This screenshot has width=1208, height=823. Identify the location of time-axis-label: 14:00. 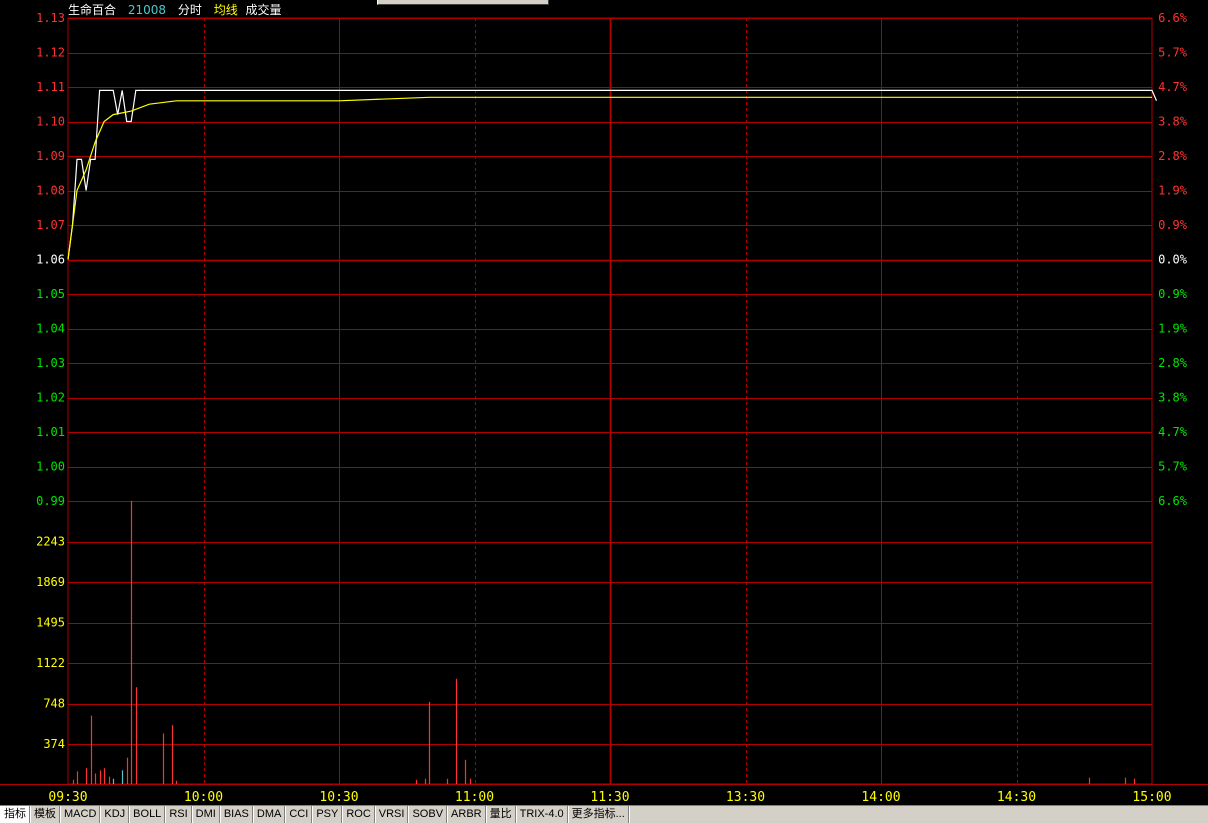
(880, 797).